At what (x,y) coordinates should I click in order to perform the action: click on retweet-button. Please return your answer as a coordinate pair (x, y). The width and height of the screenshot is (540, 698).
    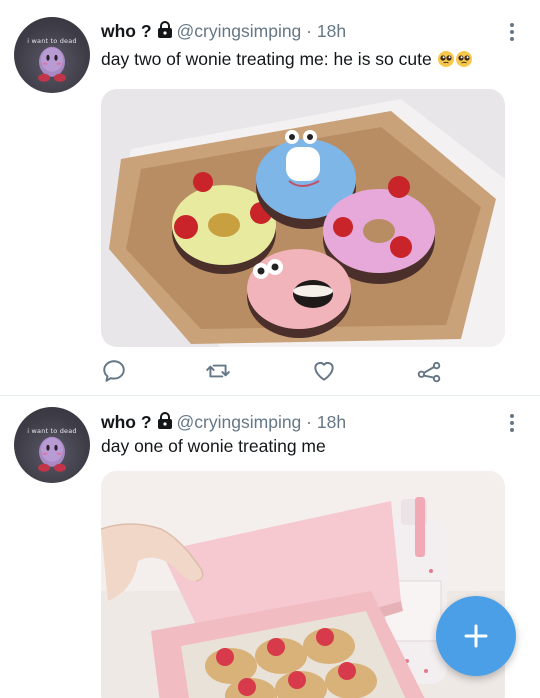
    Looking at the image, I should click on (219, 372).